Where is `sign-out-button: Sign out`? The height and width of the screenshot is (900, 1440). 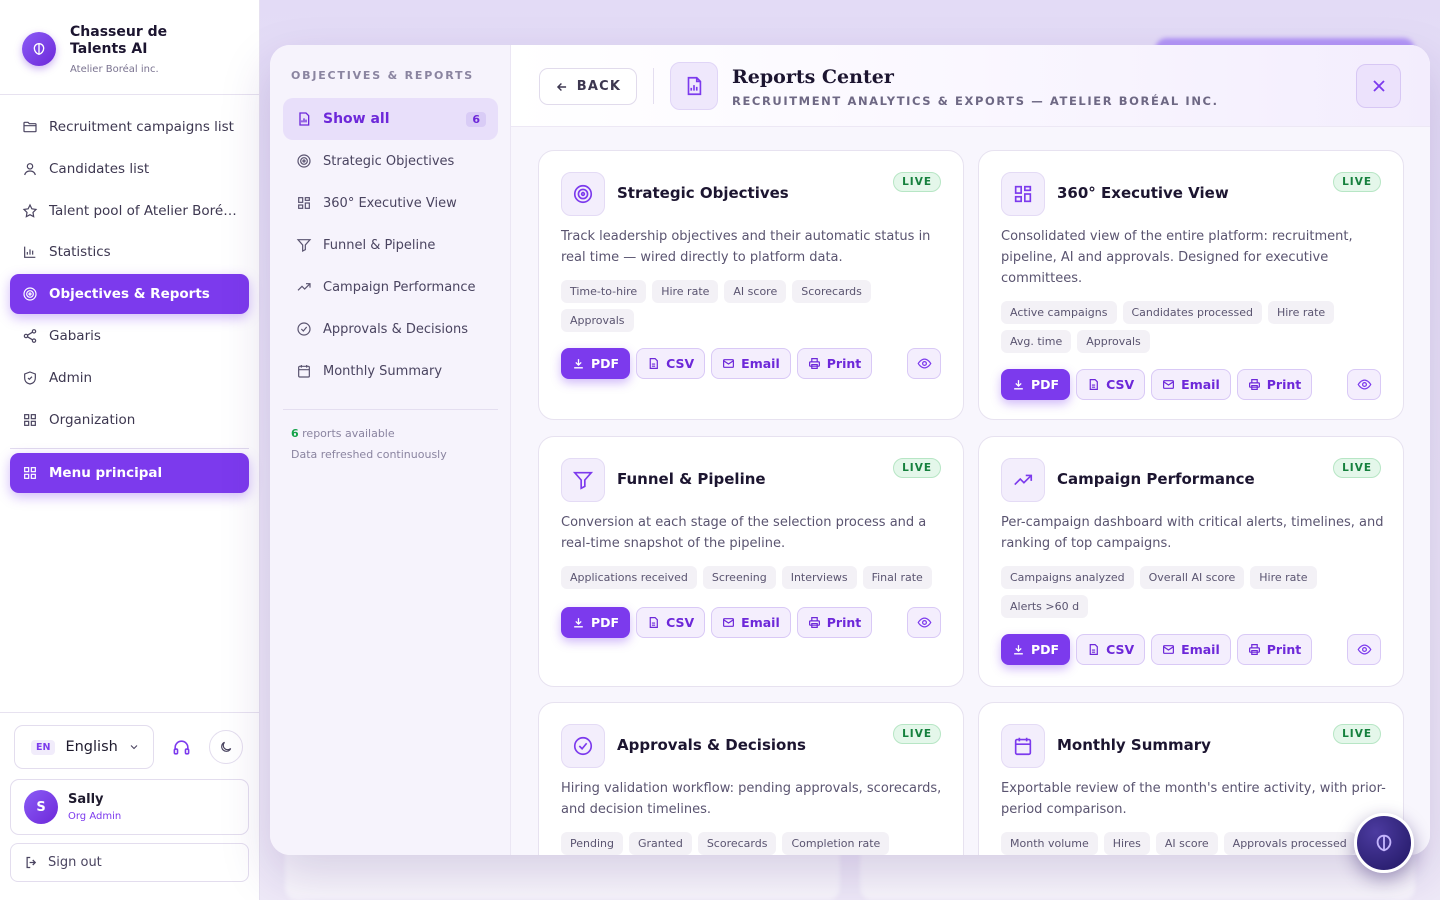
sign-out-button: Sign out is located at coordinates (129, 862).